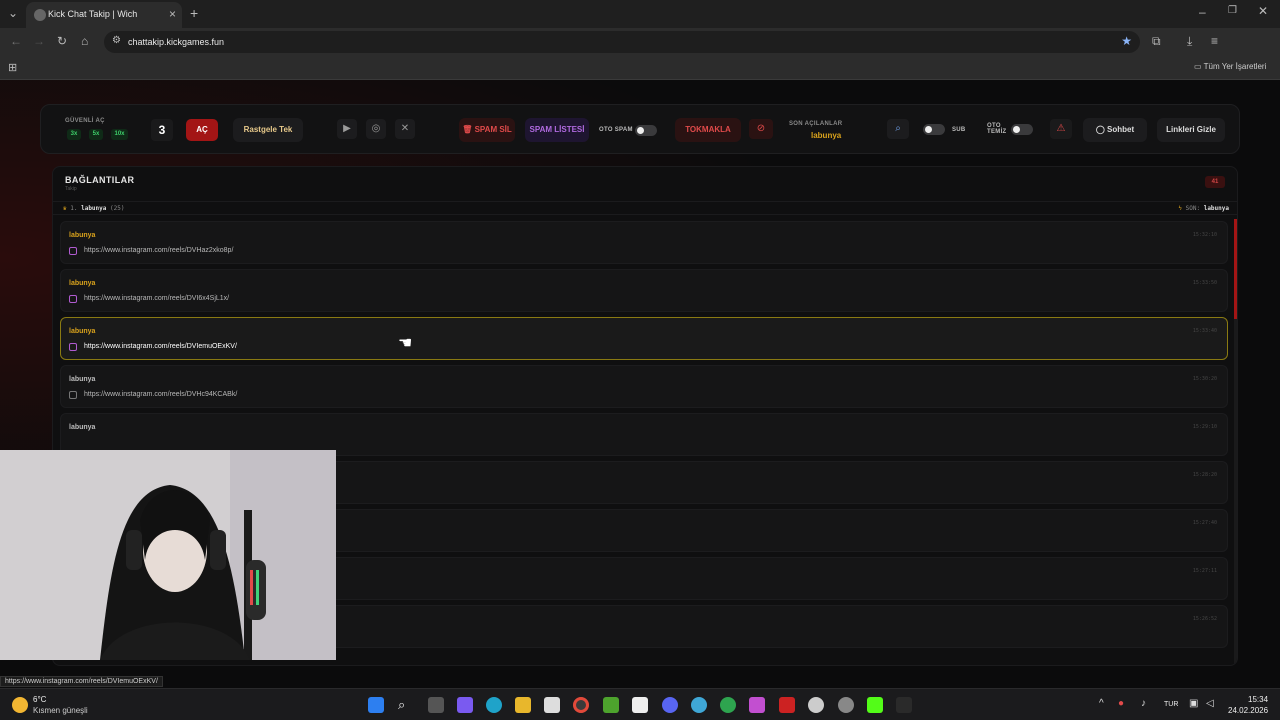  Describe the element at coordinates (116, 40) in the screenshot. I see `site-info-icon: ⚙` at that location.